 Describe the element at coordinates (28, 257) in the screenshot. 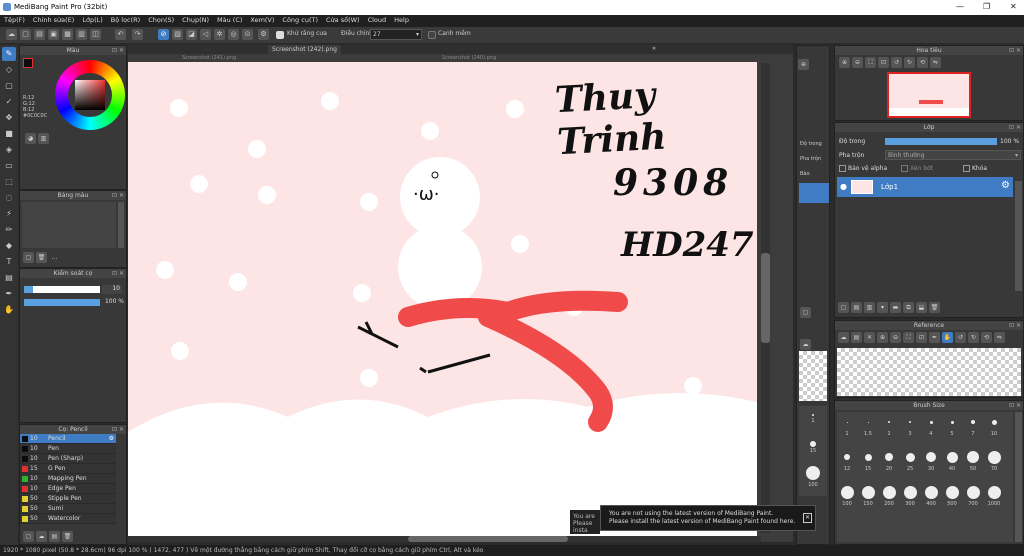

I see `add-color-icon: ▢` at that location.